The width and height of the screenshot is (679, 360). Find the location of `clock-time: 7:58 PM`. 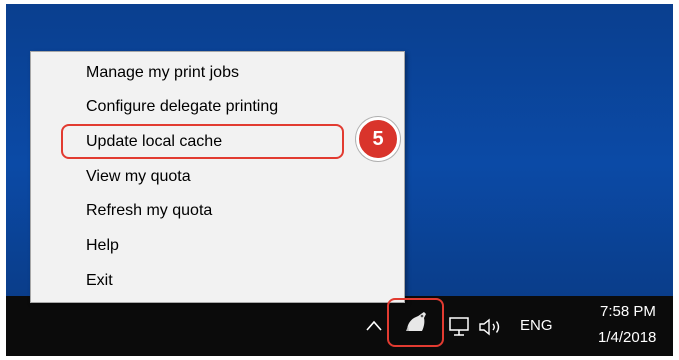

clock-time: 7:58 PM is located at coordinates (628, 311).